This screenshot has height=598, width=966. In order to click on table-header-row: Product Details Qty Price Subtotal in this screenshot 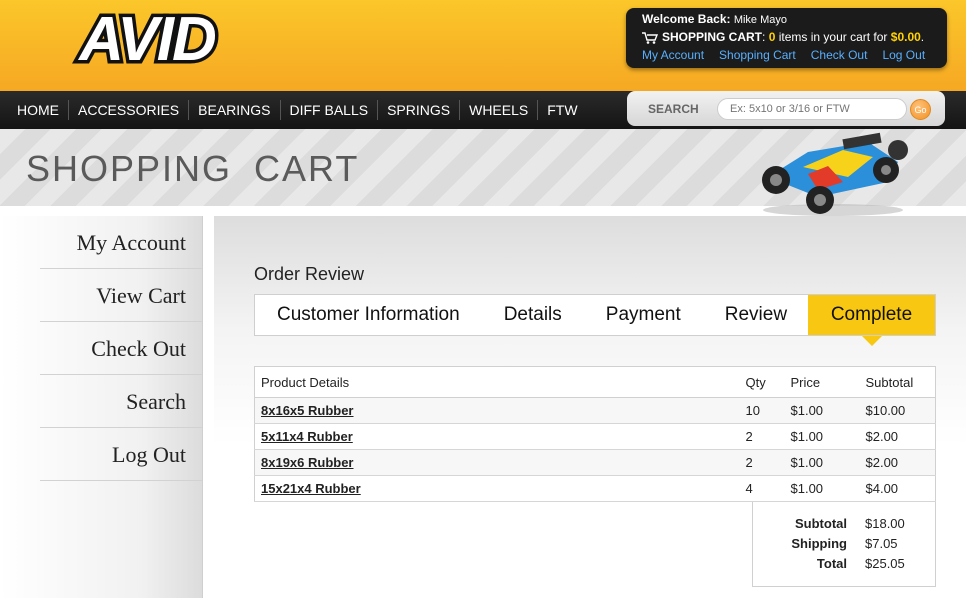, I will do `click(595, 382)`.